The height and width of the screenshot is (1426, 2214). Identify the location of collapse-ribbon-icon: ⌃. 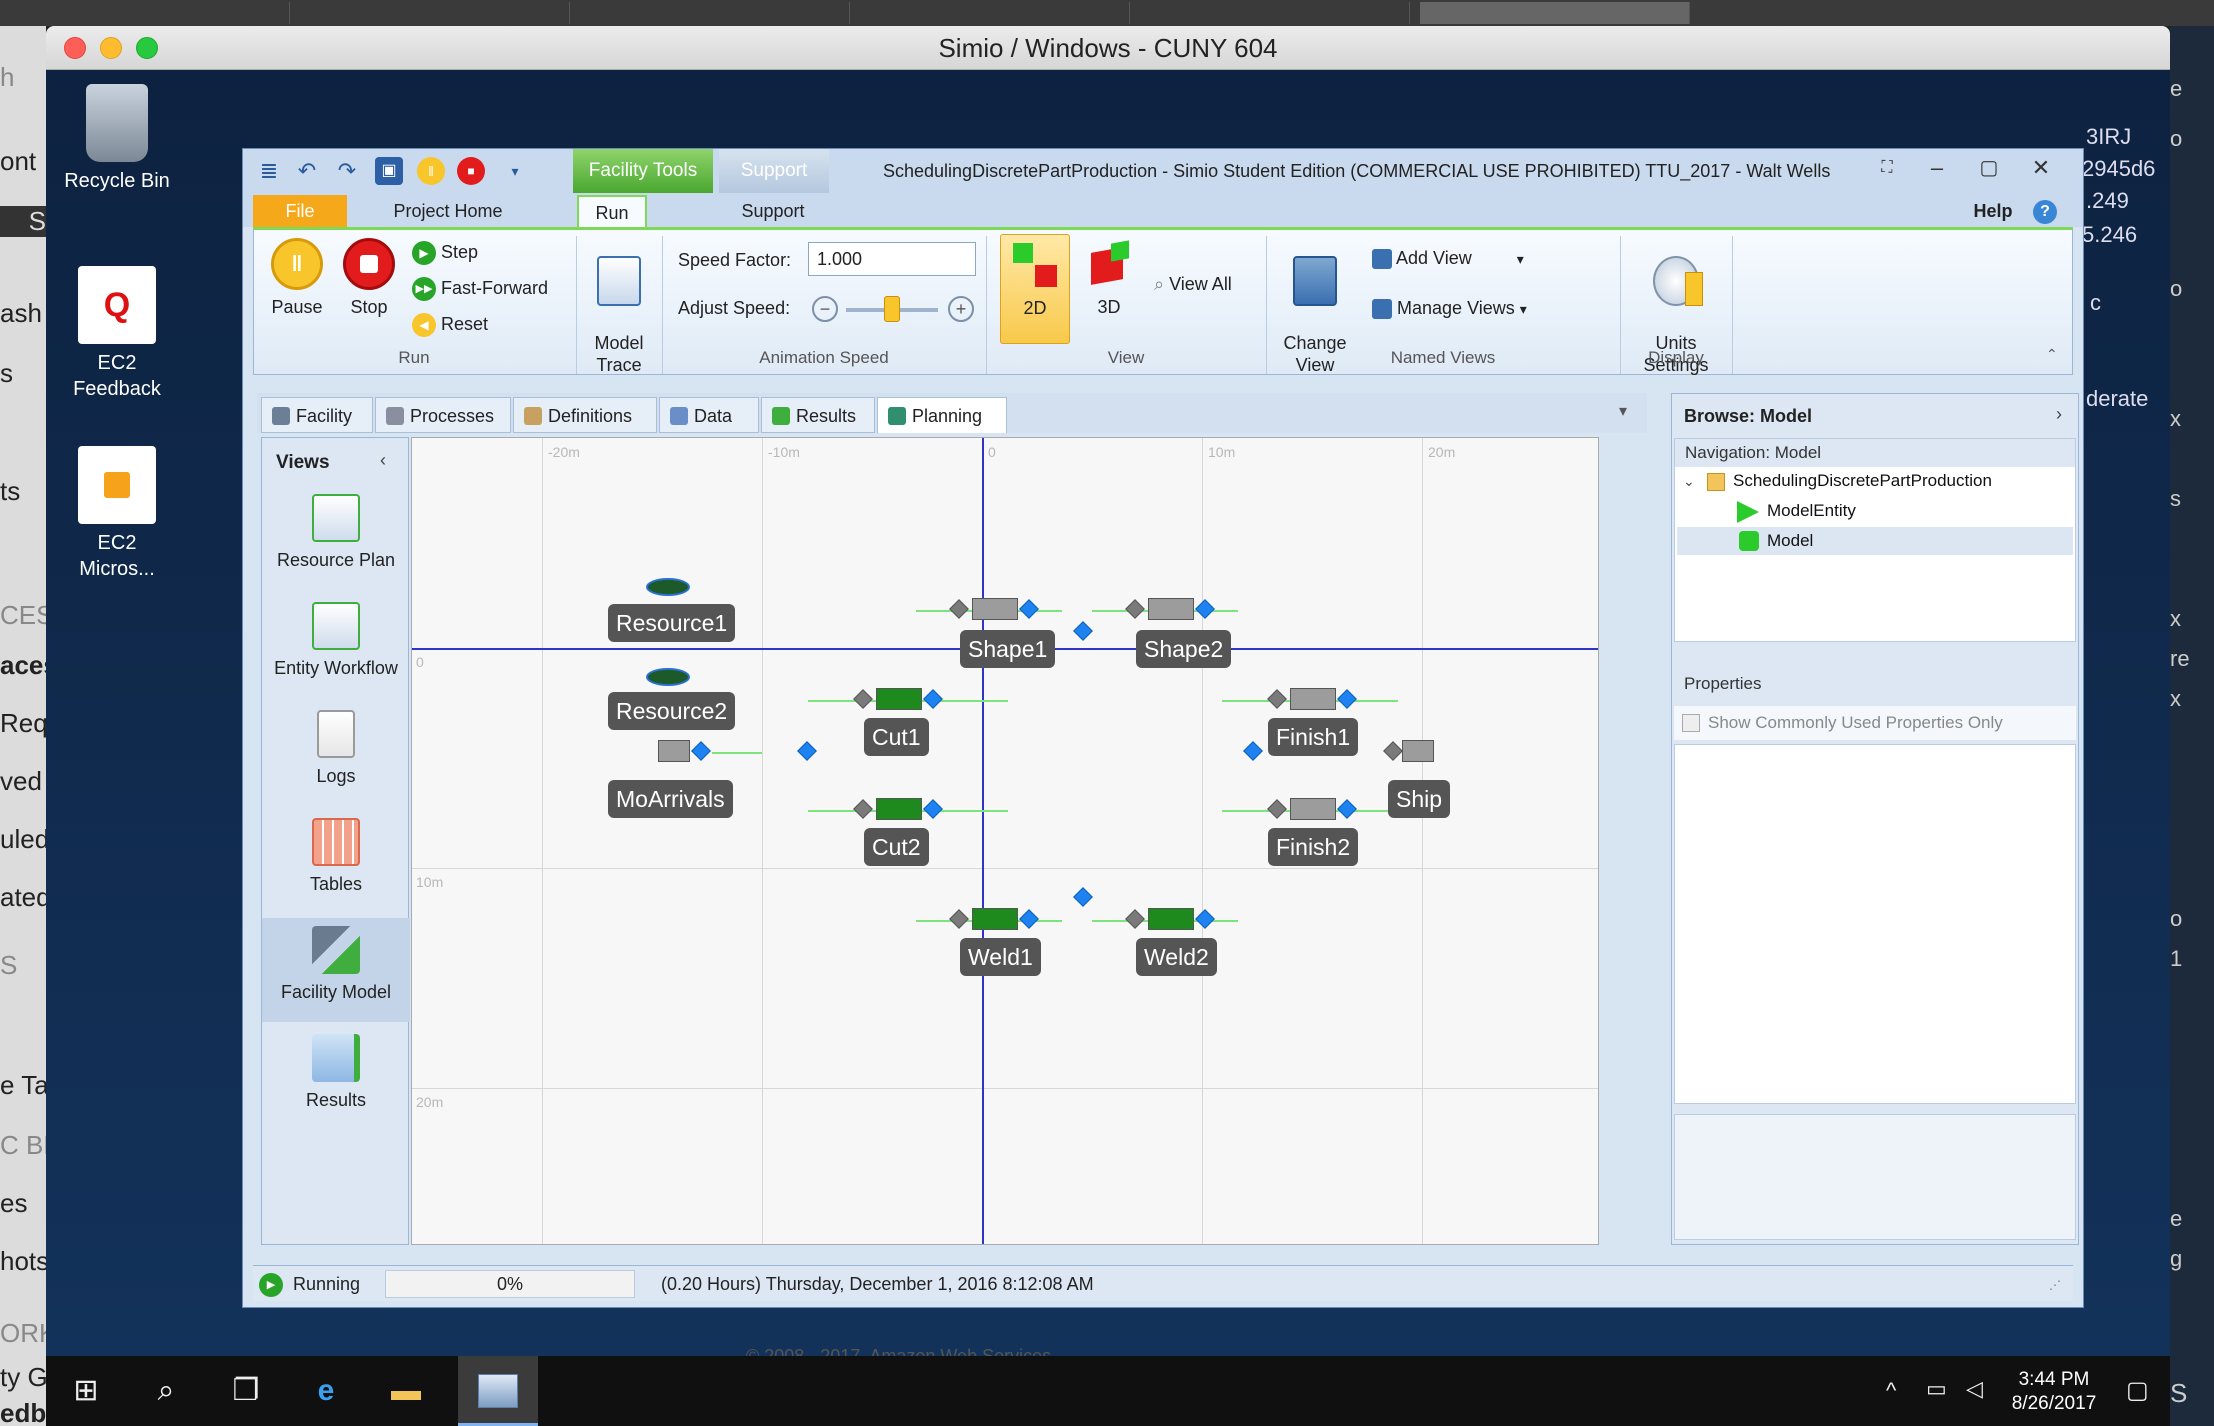
(2052, 354).